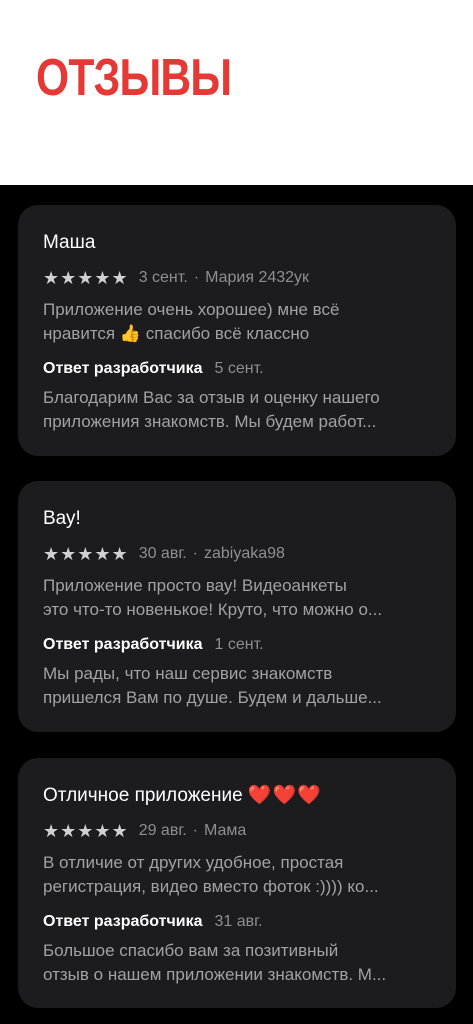  Describe the element at coordinates (143, 795) in the screenshot. I see `review-title-text: Отличное приложение` at that location.